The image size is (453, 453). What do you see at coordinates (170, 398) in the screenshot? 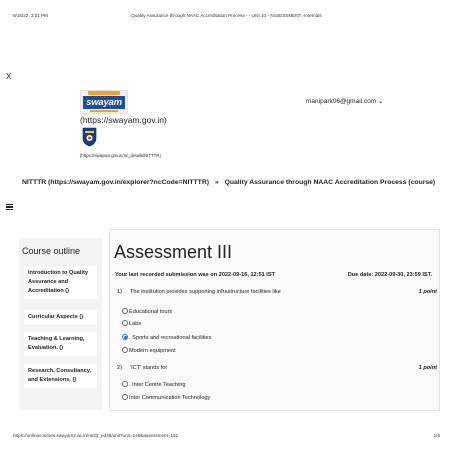
I see `option-label: Inter Communication Technology` at bounding box center [170, 398].